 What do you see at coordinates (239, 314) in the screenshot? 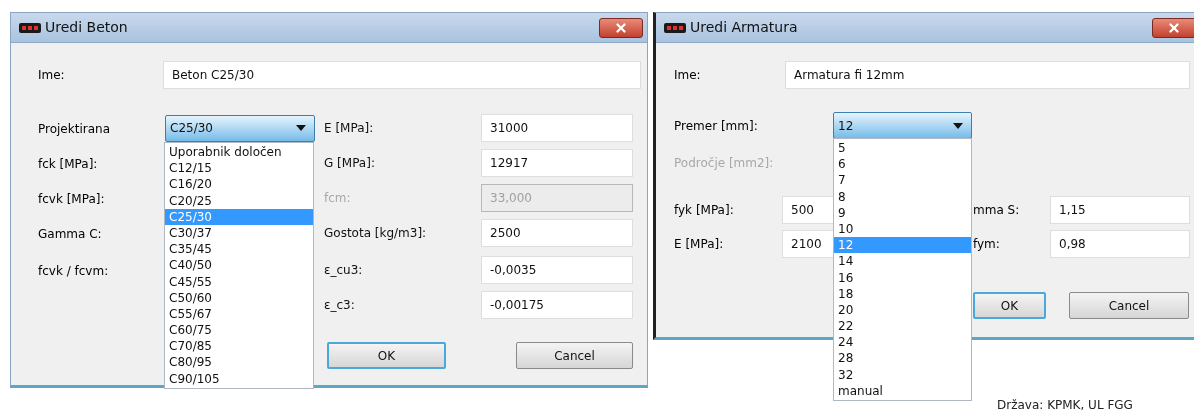
I see `dropdown-option: C55/67` at bounding box center [239, 314].